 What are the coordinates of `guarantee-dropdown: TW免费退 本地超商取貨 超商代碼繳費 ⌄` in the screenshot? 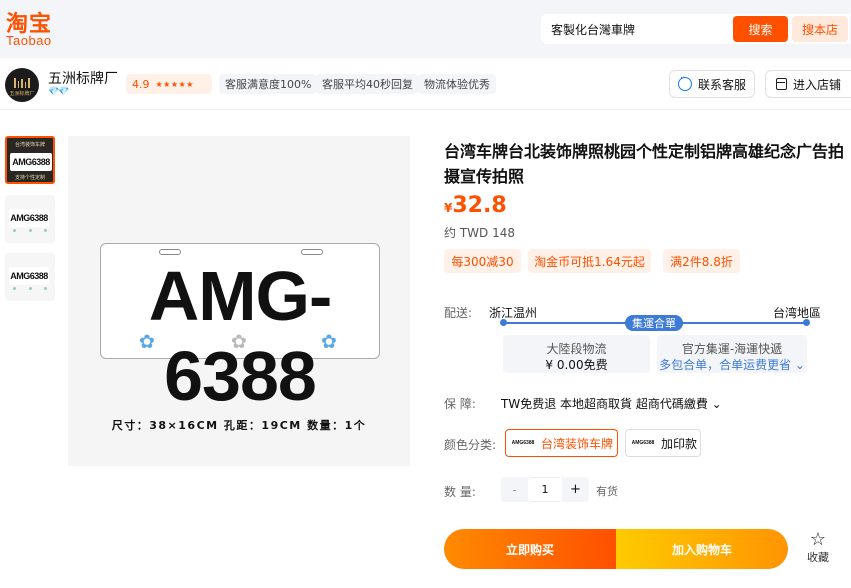 It's located at (611, 403).